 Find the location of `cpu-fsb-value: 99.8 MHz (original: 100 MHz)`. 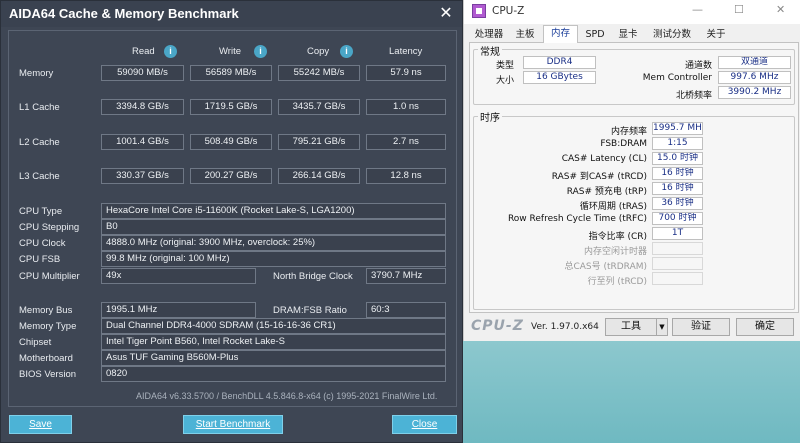

cpu-fsb-value: 99.8 MHz (original: 100 MHz) is located at coordinates (273, 259).